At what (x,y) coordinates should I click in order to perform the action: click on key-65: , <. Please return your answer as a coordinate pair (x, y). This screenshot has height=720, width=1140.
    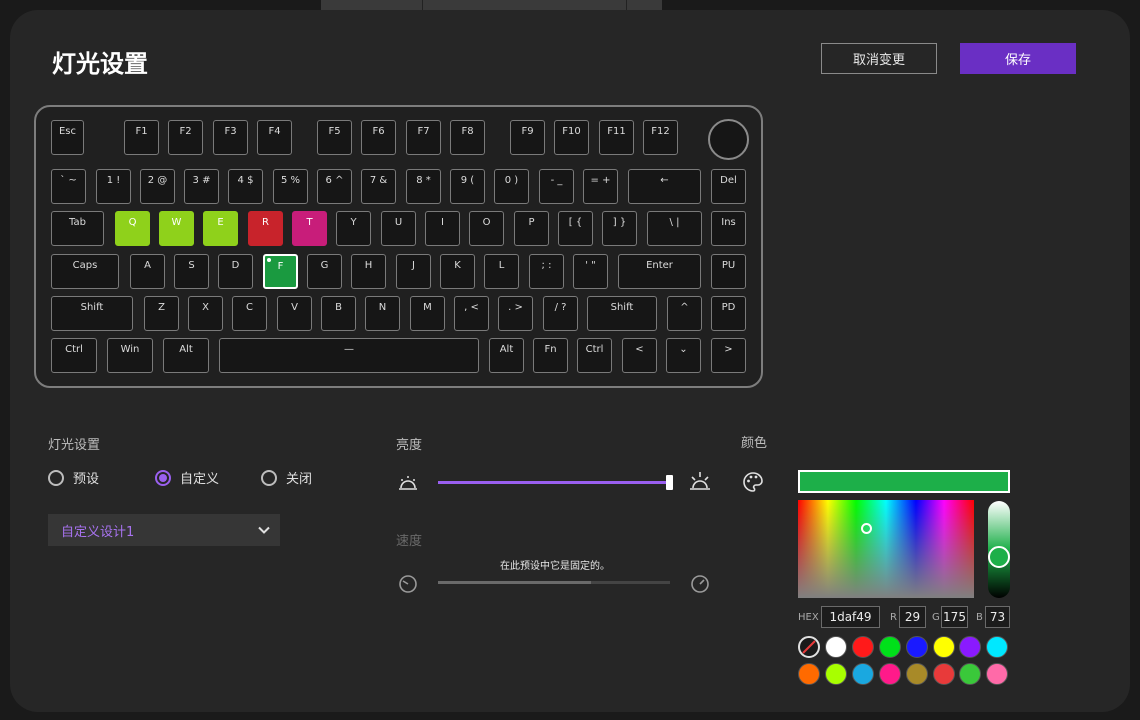
    Looking at the image, I should click on (471, 313).